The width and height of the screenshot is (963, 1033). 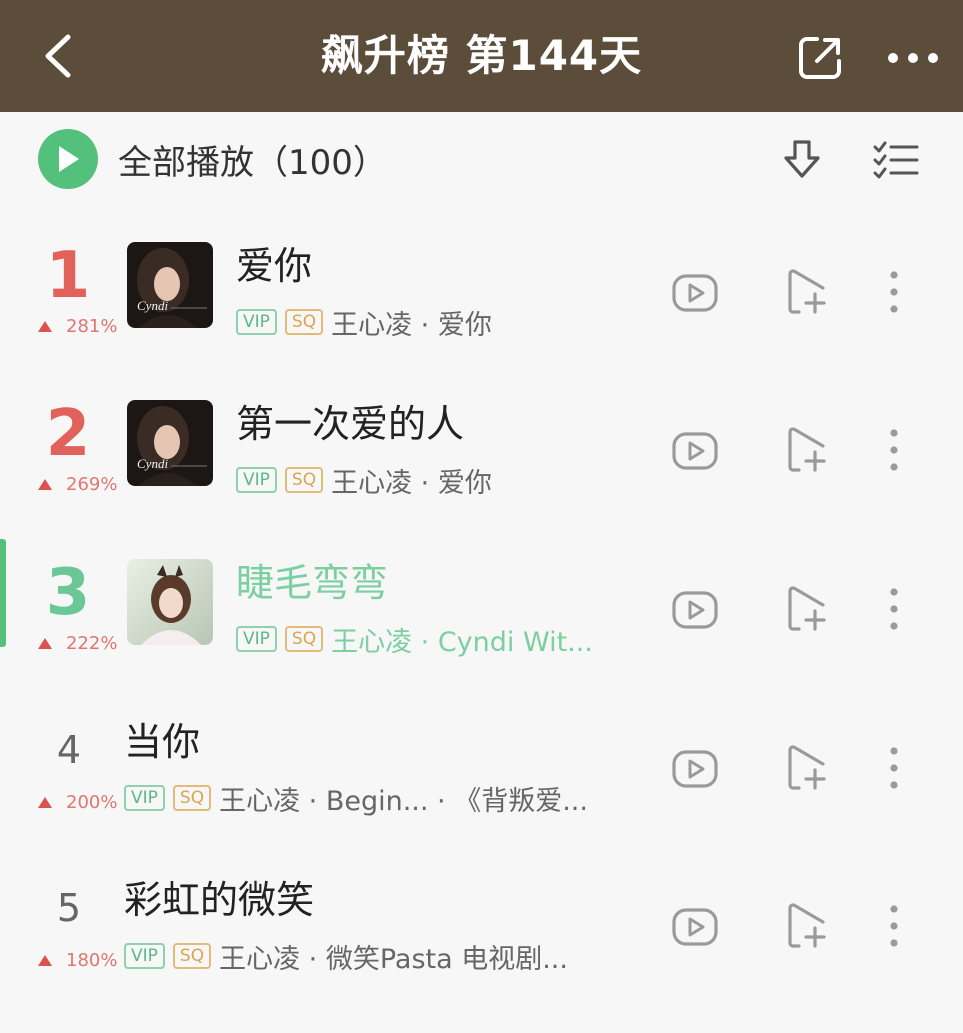 What do you see at coordinates (219, 900) in the screenshot?
I see `song-title: 彩虹的微笑` at bounding box center [219, 900].